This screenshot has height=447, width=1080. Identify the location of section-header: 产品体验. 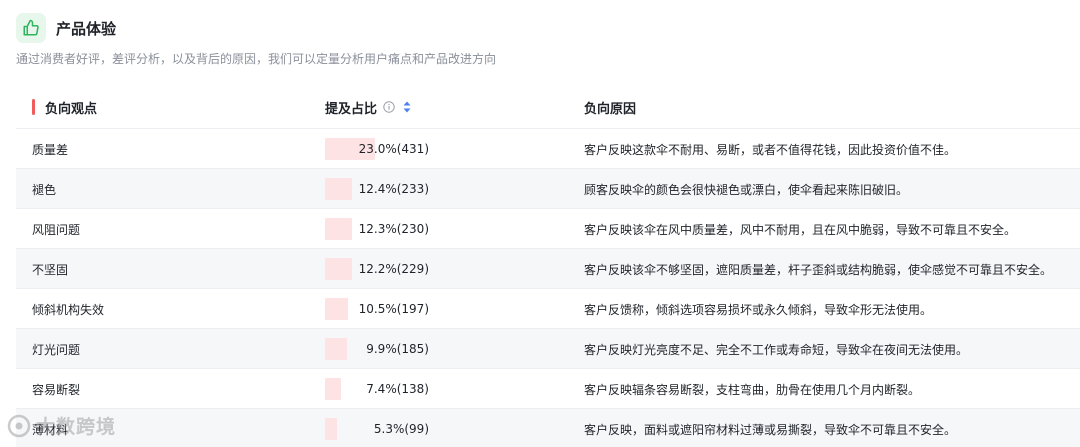
(66, 28).